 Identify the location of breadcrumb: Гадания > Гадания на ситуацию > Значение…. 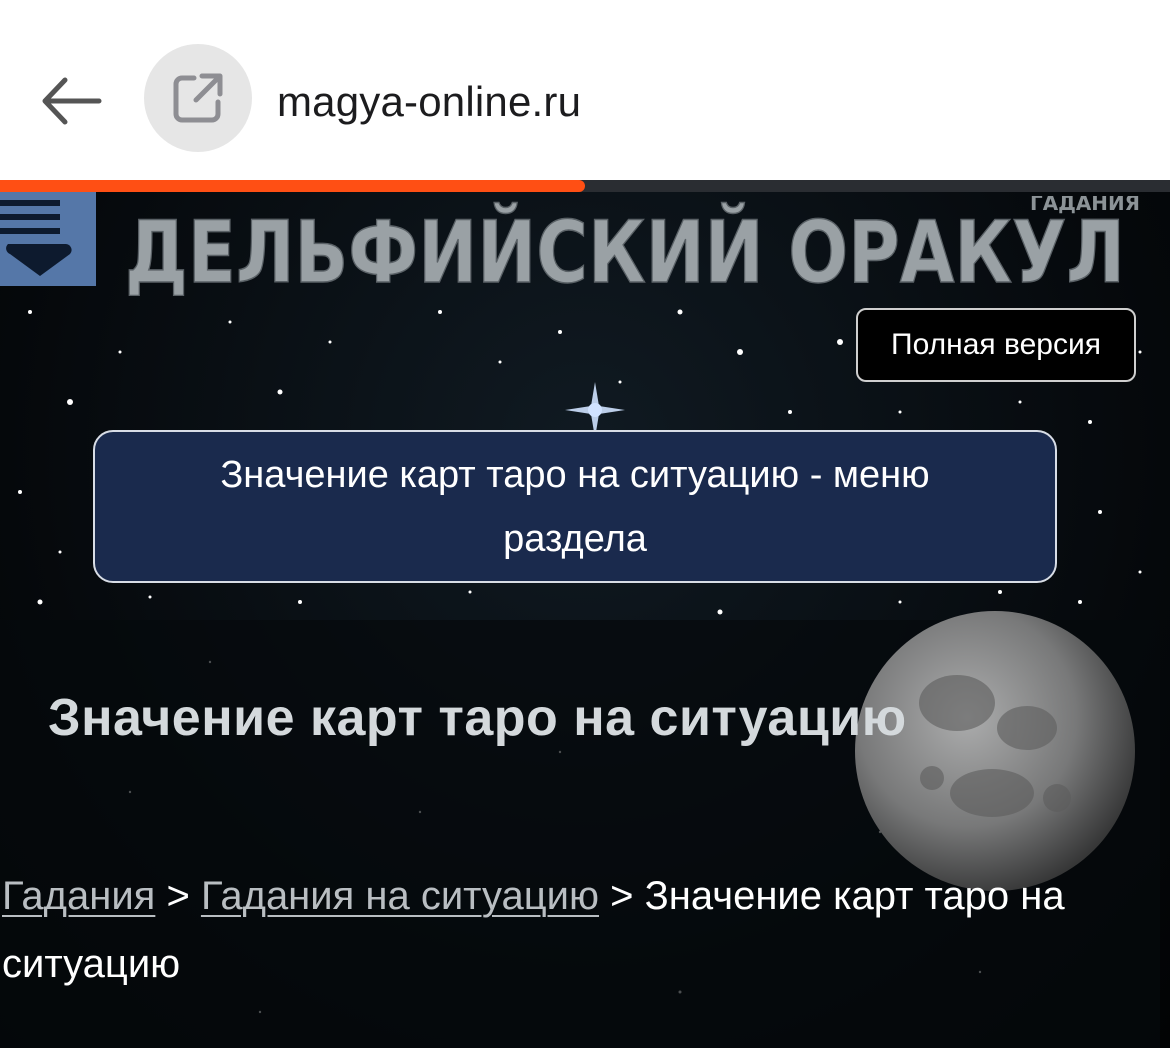
(577, 930).